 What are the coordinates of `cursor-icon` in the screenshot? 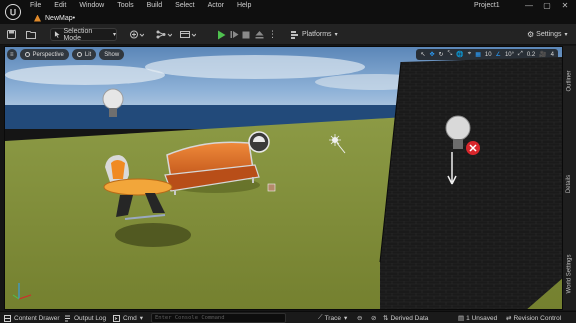 It's located at (57, 34).